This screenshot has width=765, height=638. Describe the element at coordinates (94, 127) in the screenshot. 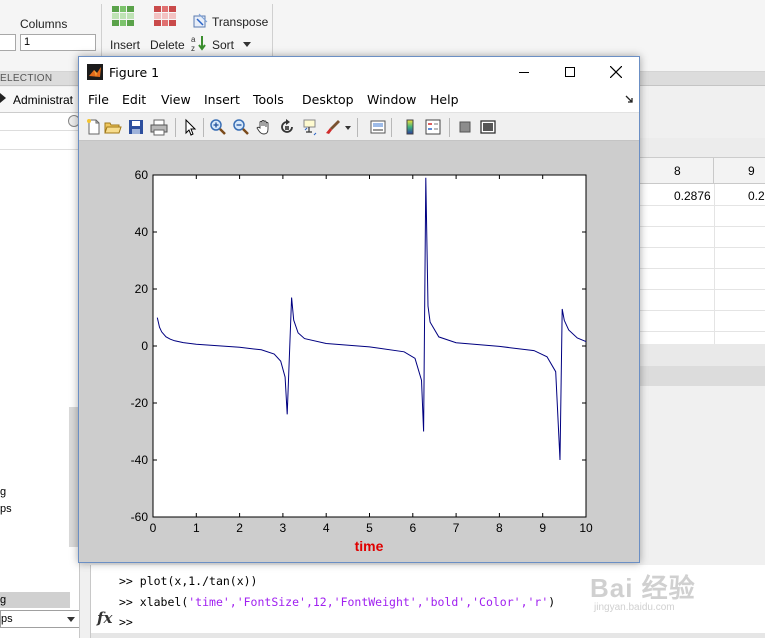

I see `new-figure-icon` at that location.